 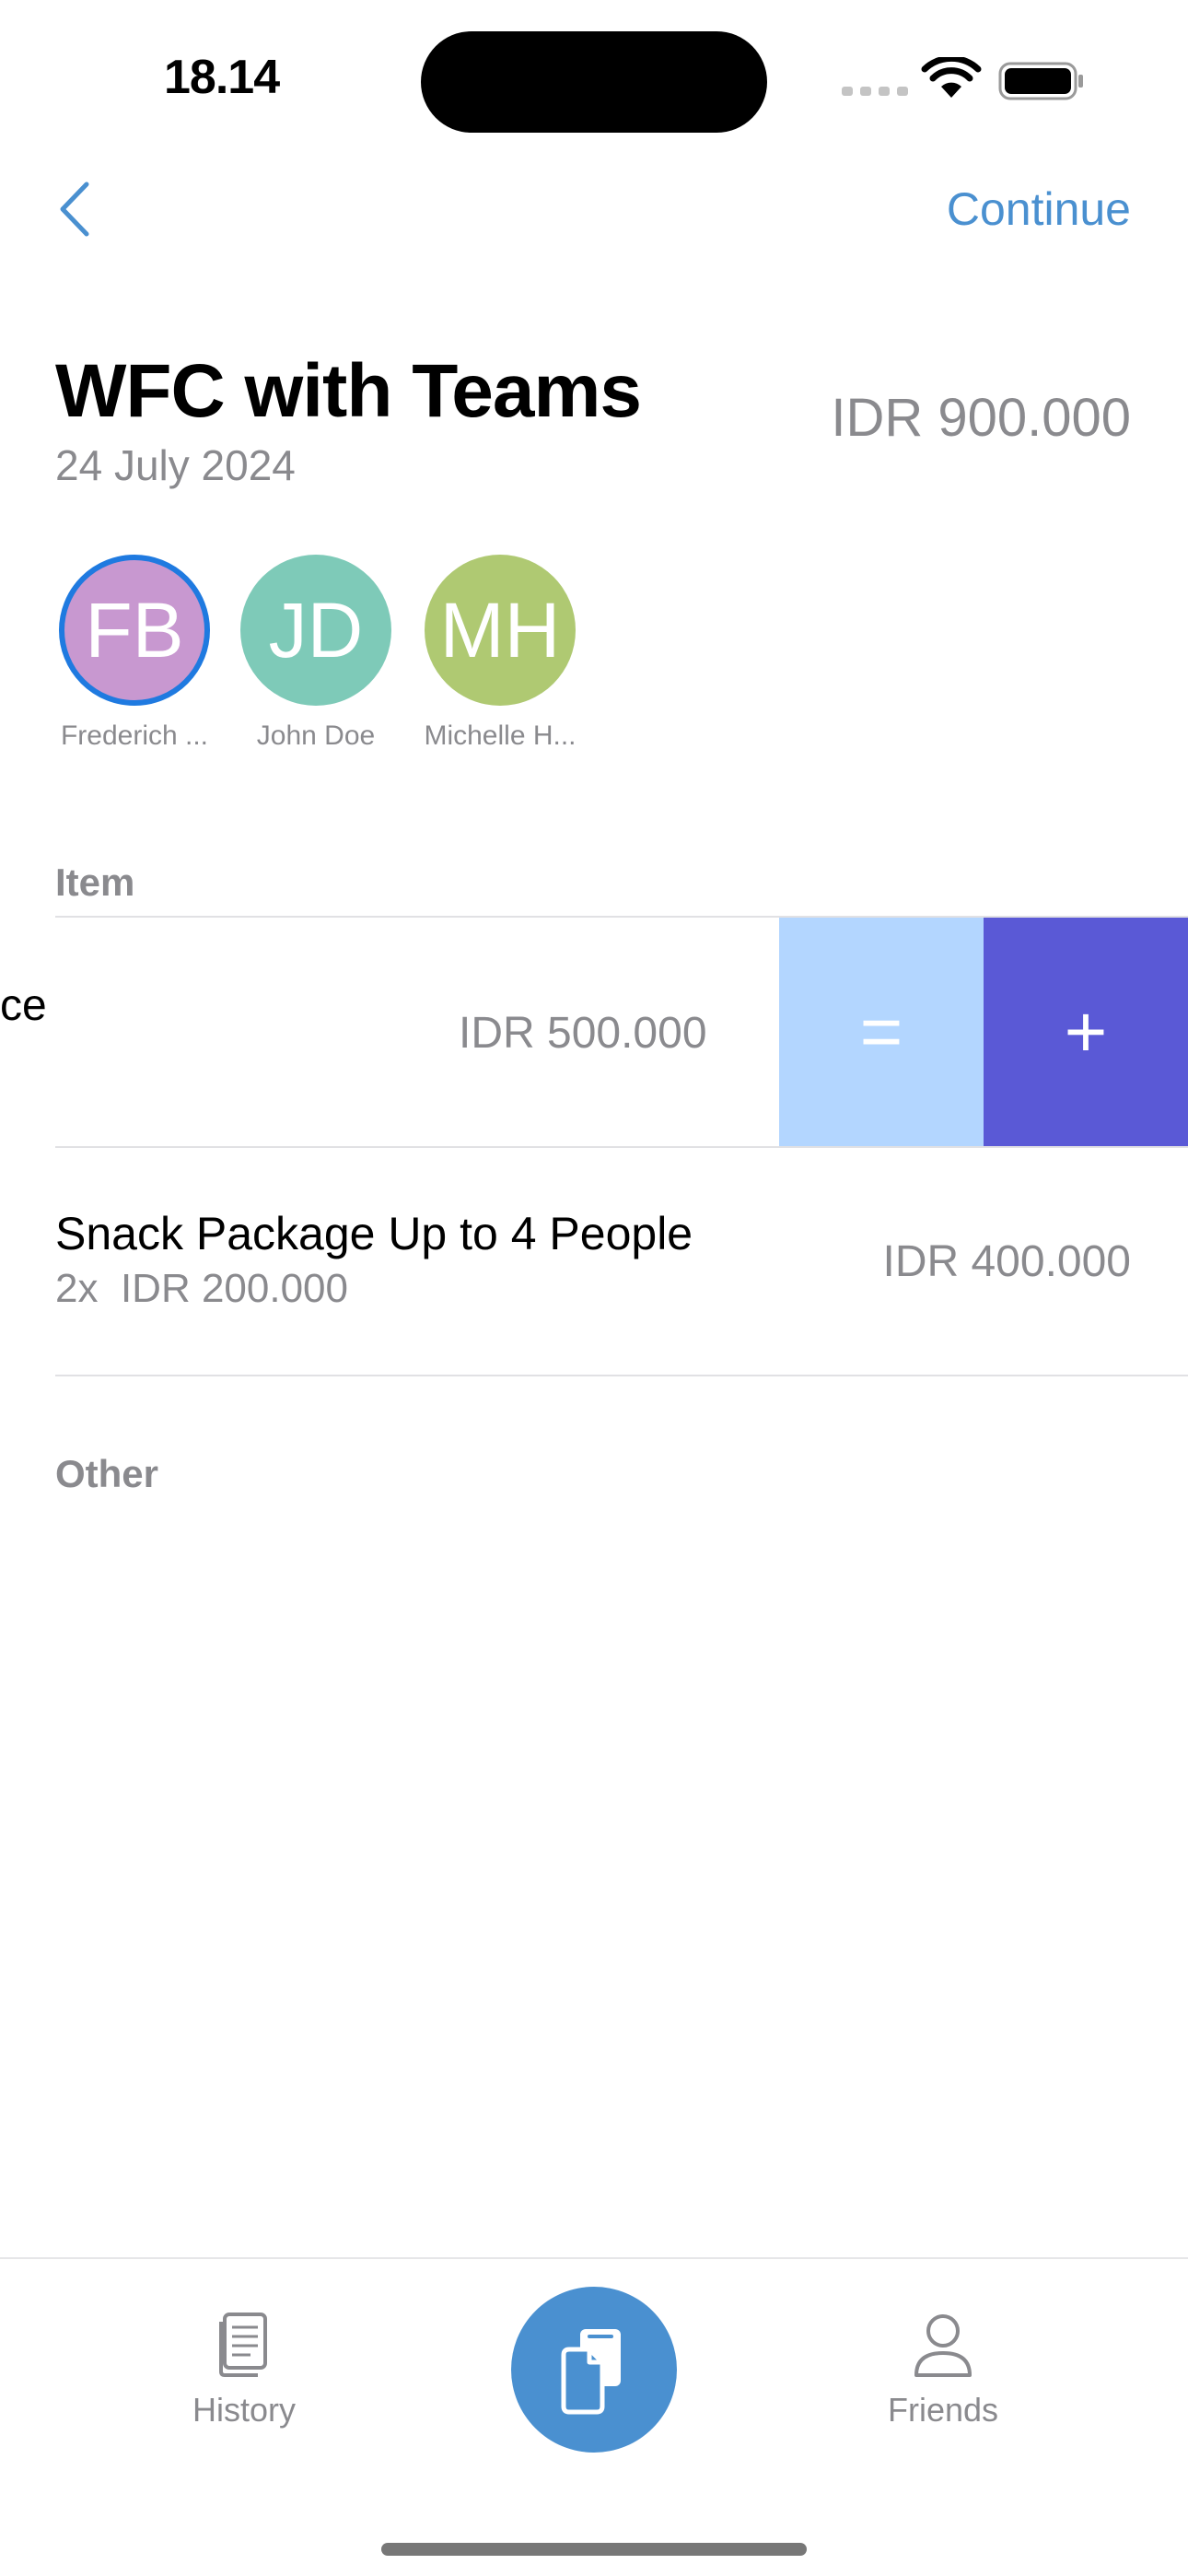 What do you see at coordinates (107, 1473) in the screenshot?
I see `section-label-other: Other` at bounding box center [107, 1473].